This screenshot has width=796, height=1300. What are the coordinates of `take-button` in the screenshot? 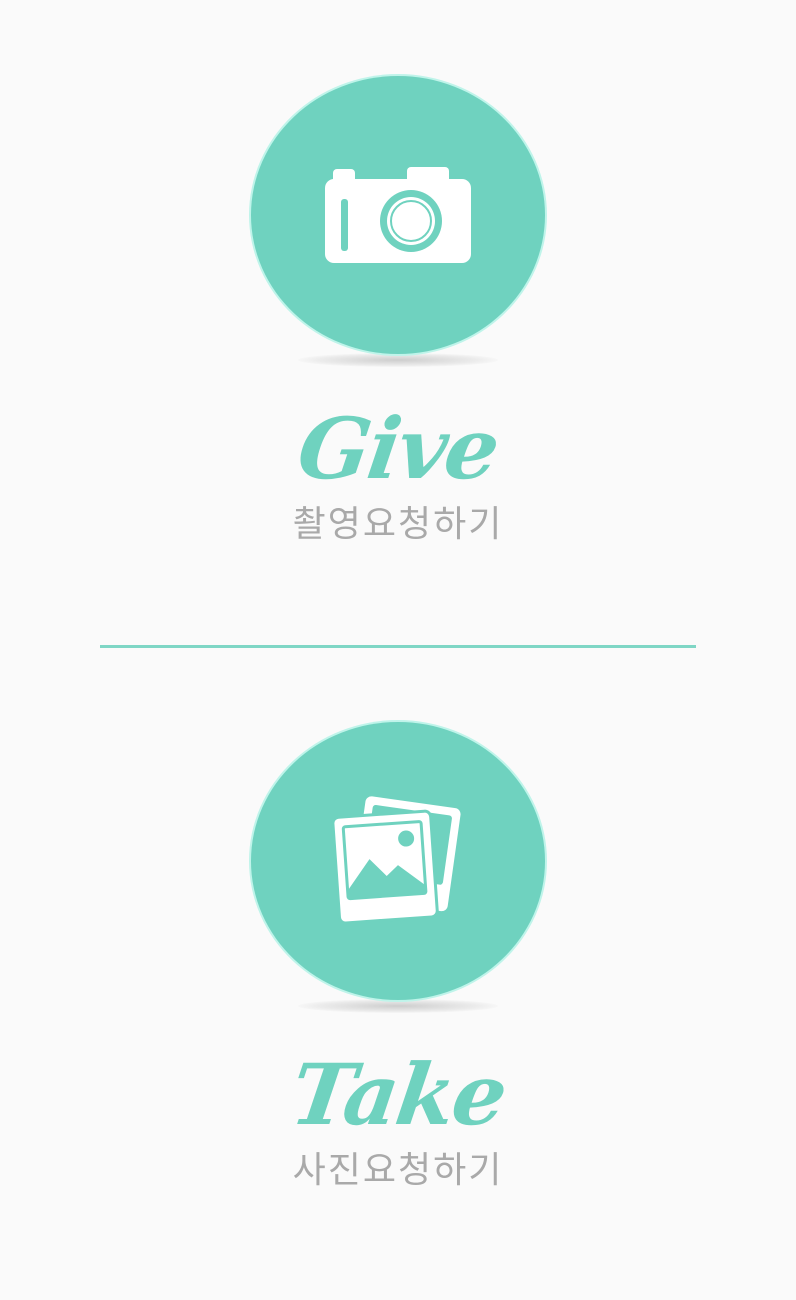 It's located at (398, 861).